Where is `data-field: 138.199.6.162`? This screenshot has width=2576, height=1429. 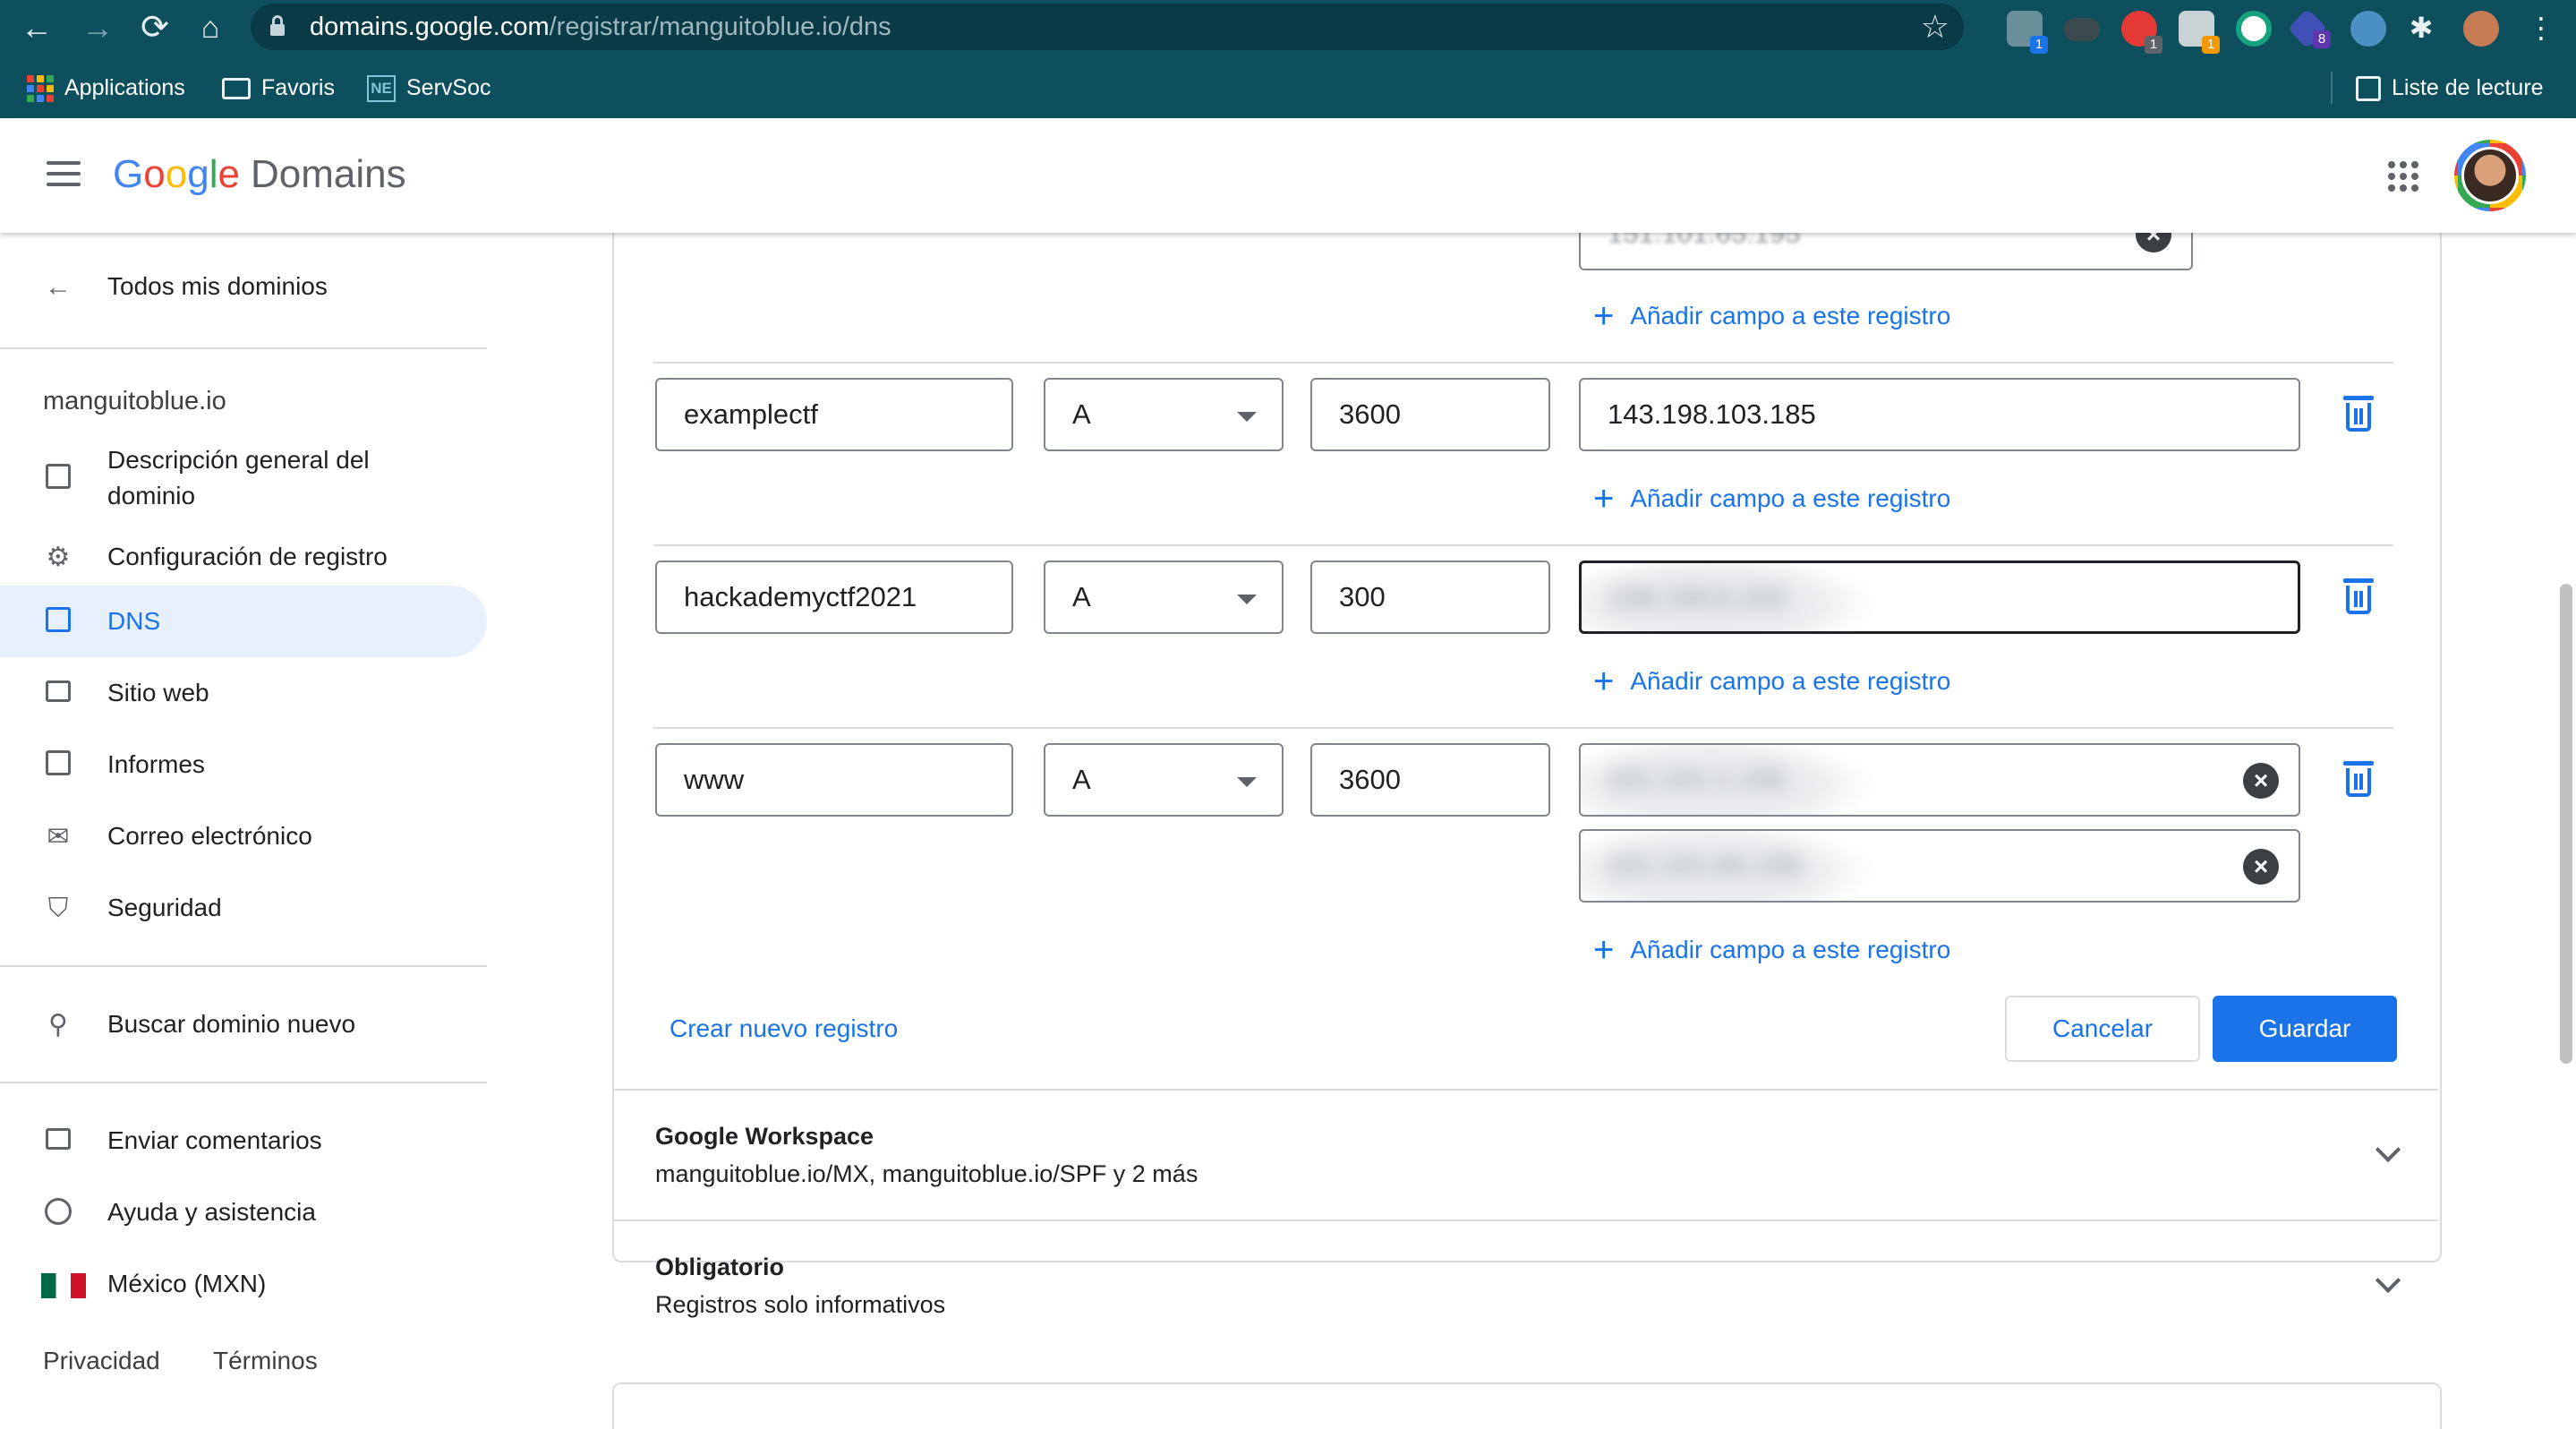
data-field: 138.199.6.162 is located at coordinates (1939, 597).